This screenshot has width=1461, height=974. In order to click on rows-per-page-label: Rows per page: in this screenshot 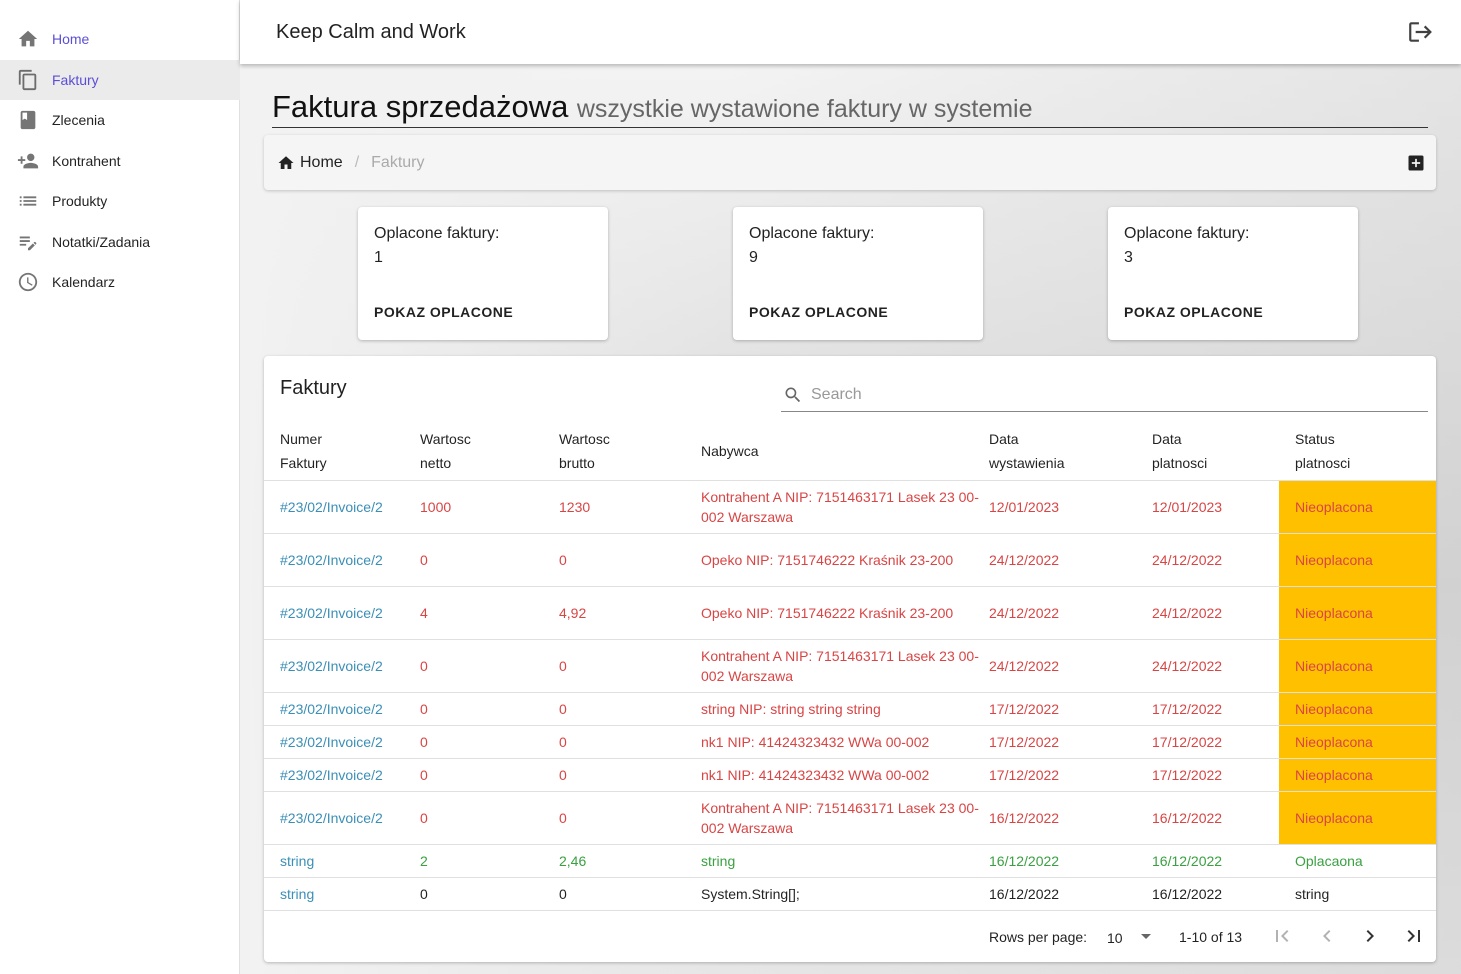, I will do `click(1038, 937)`.